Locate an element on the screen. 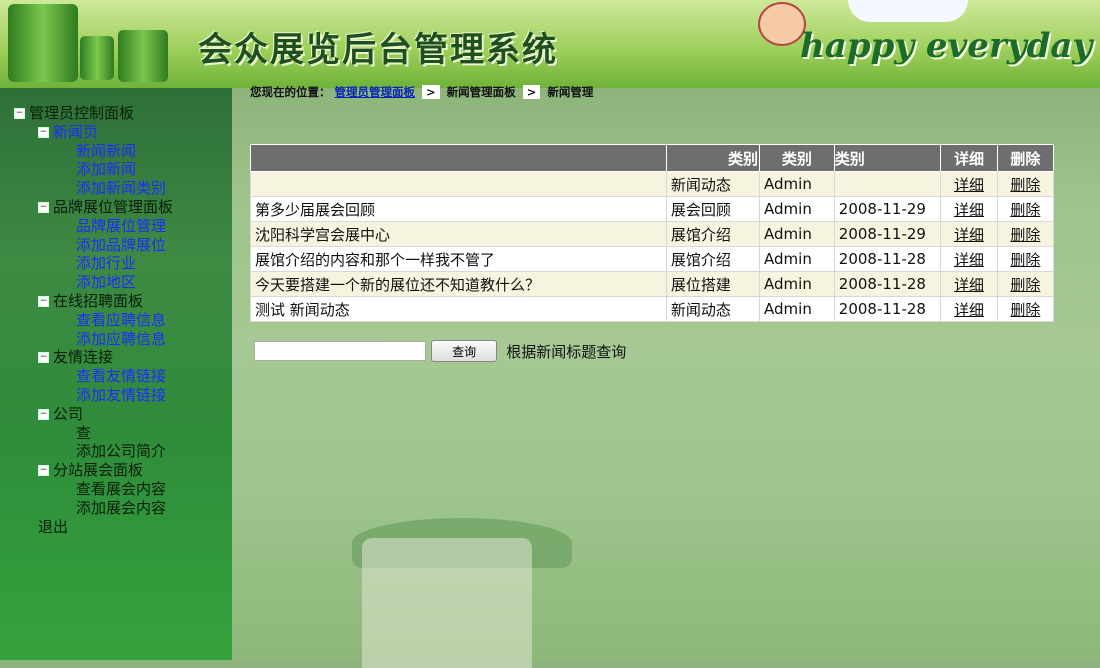  sidebar-item-0-0: 新闻新闻 is located at coordinates (93, 151).